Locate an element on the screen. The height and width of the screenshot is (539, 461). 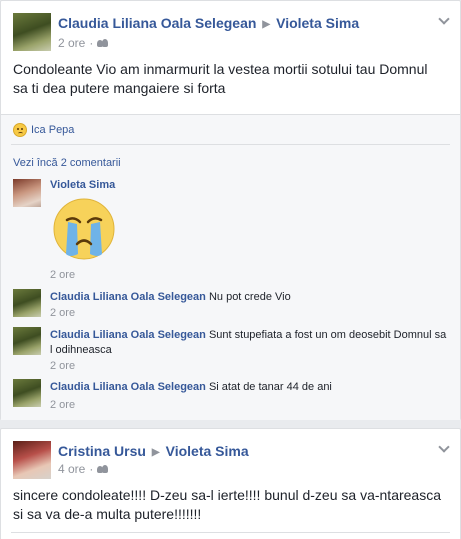
sad-reaction-icon is located at coordinates (20, 130).